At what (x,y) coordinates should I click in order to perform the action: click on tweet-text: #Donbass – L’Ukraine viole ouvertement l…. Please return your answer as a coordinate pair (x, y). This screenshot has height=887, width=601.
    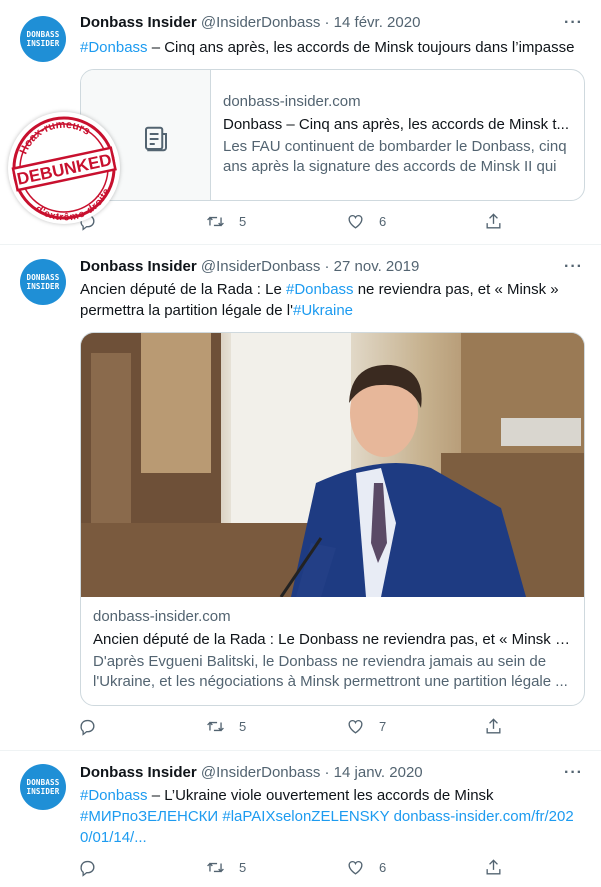
    Looking at the image, I should click on (332, 816).